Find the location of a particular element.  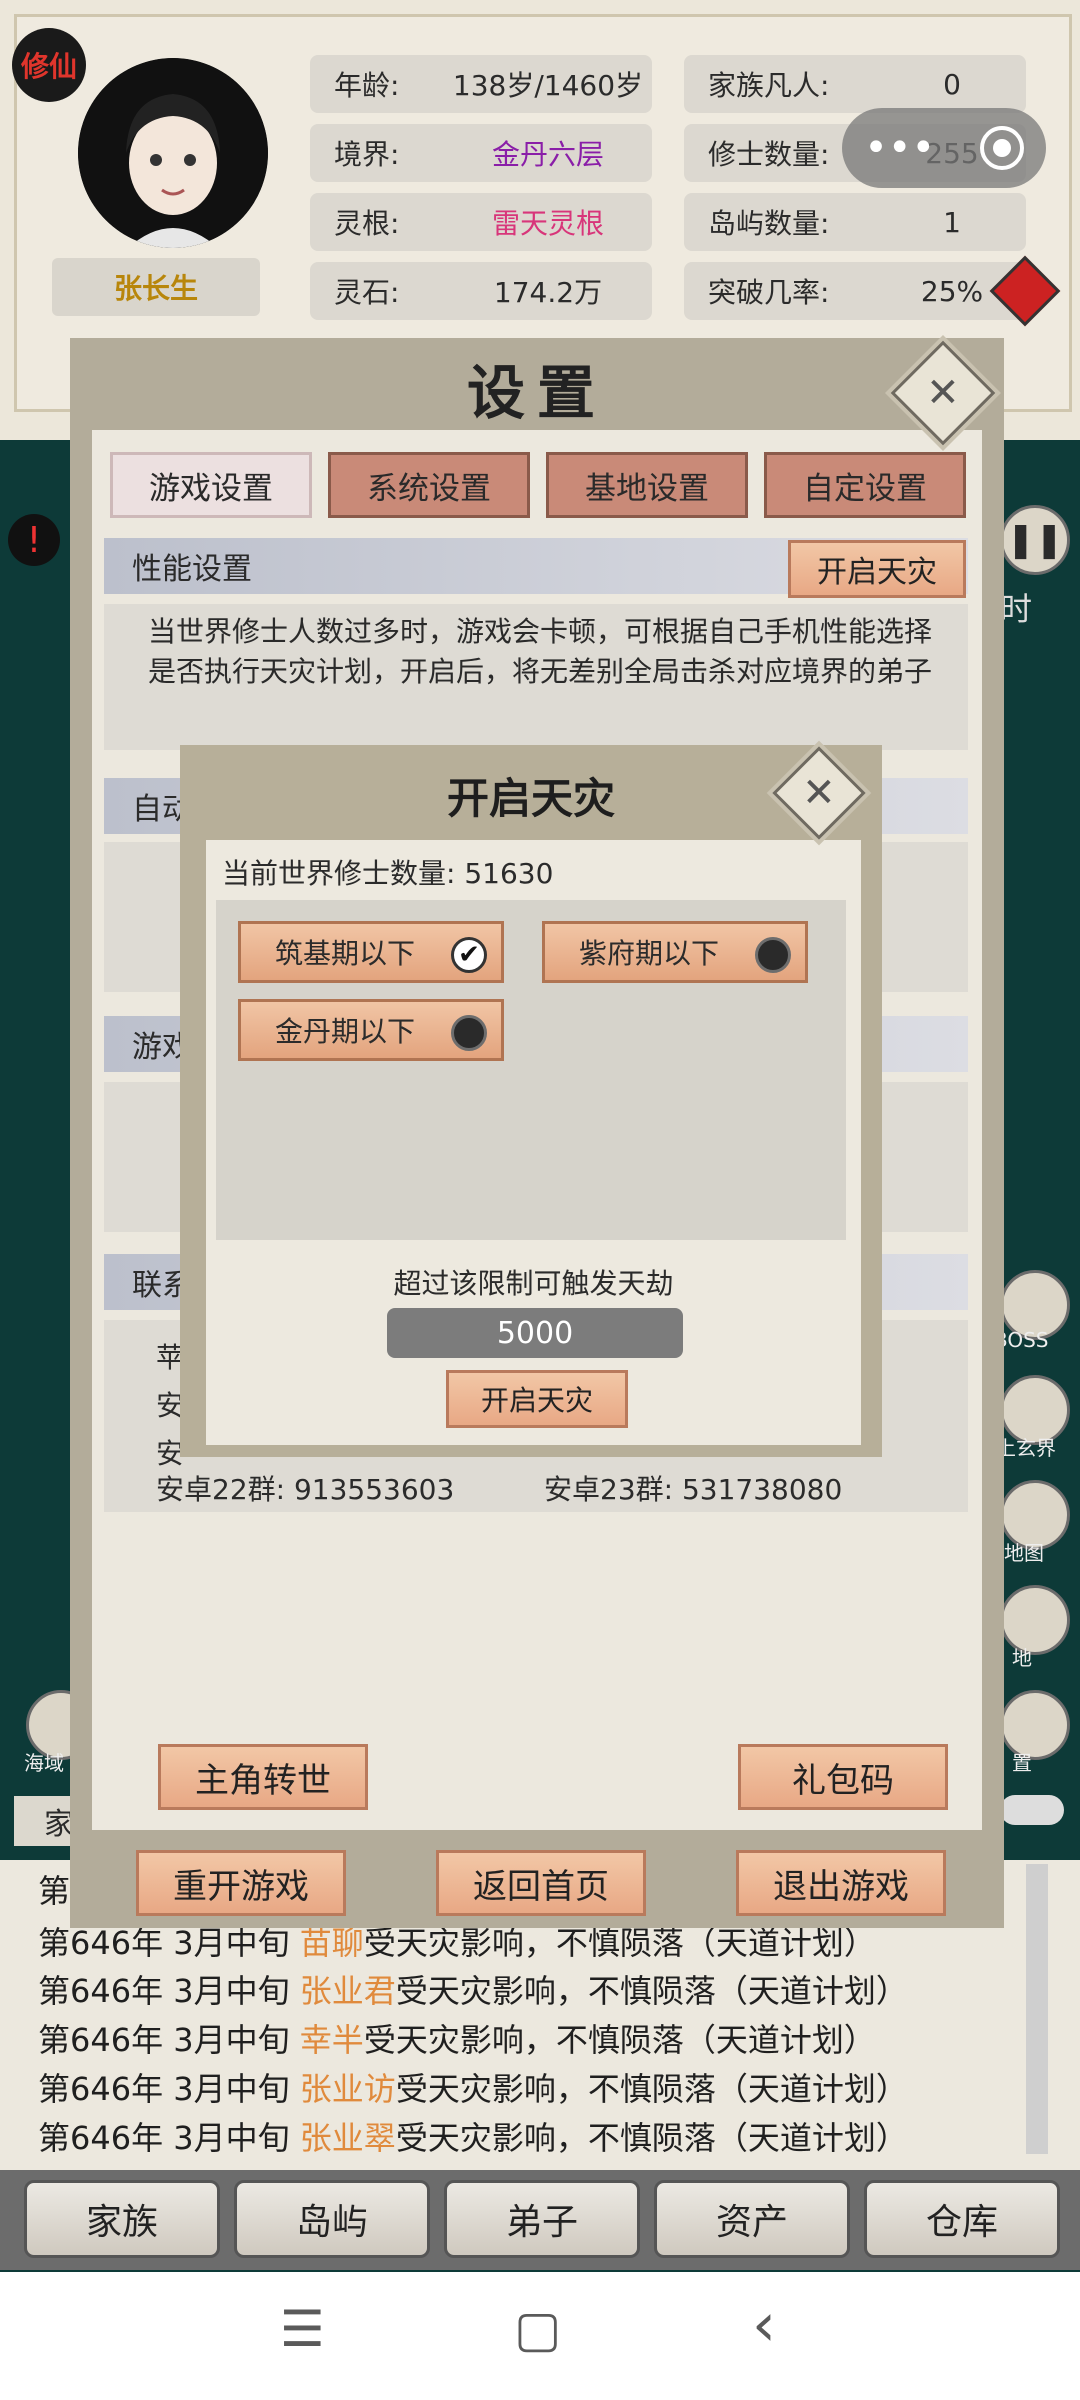

option-label: 紫府期以下 is located at coordinates (649, 953).